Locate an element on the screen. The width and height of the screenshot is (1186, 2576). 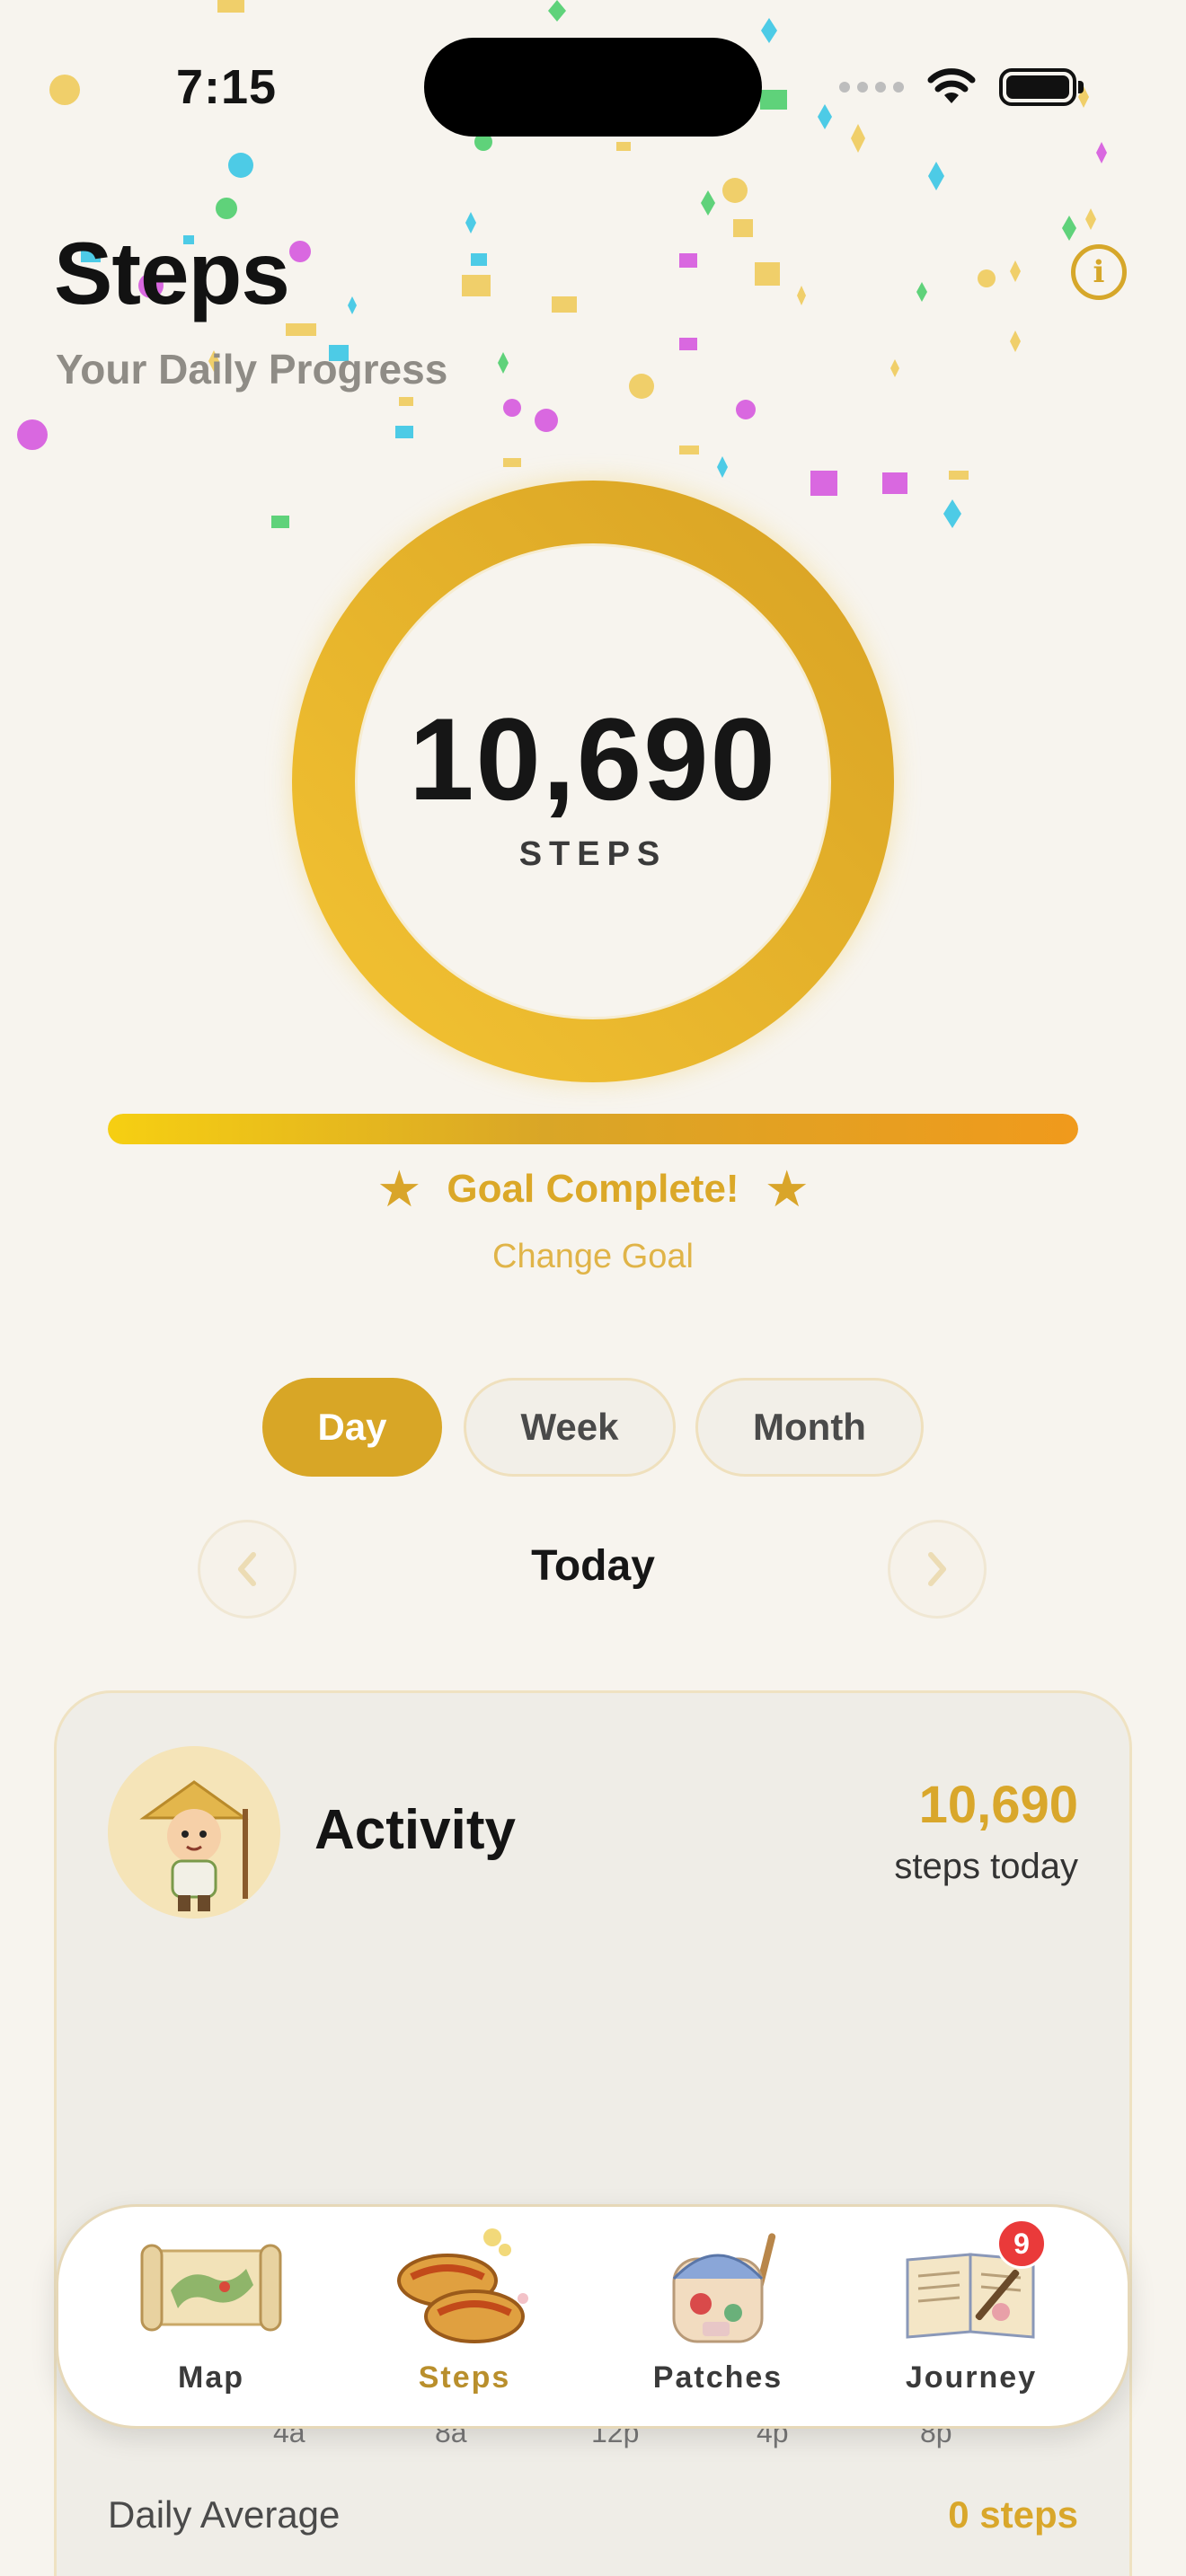
tab-map-label: Map is located at coordinates (211, 2377).